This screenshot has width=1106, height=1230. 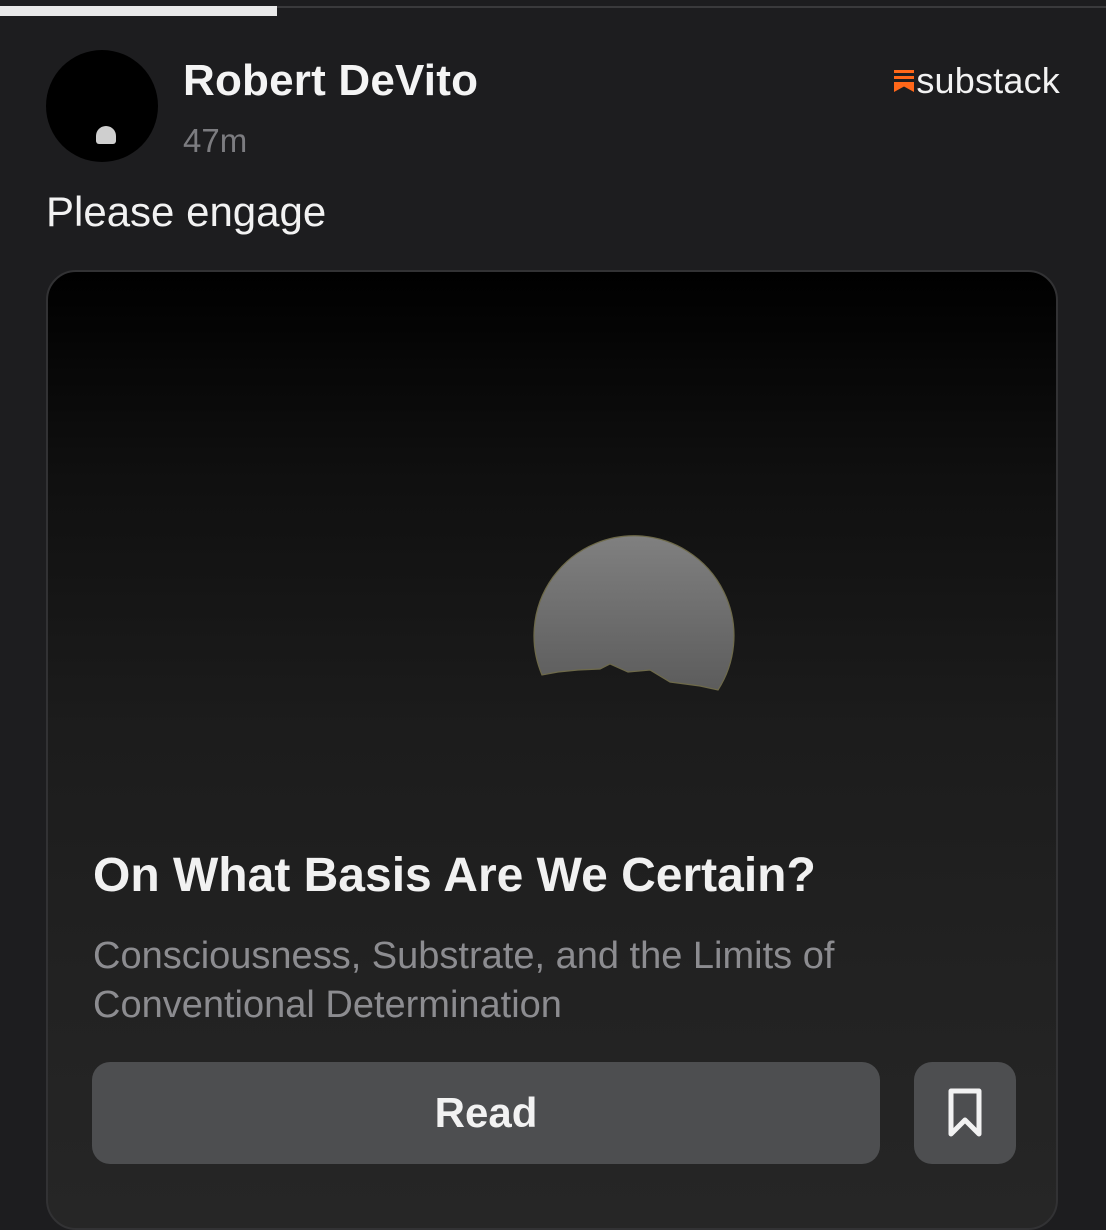 I want to click on source-name: substack, so click(x=988, y=80).